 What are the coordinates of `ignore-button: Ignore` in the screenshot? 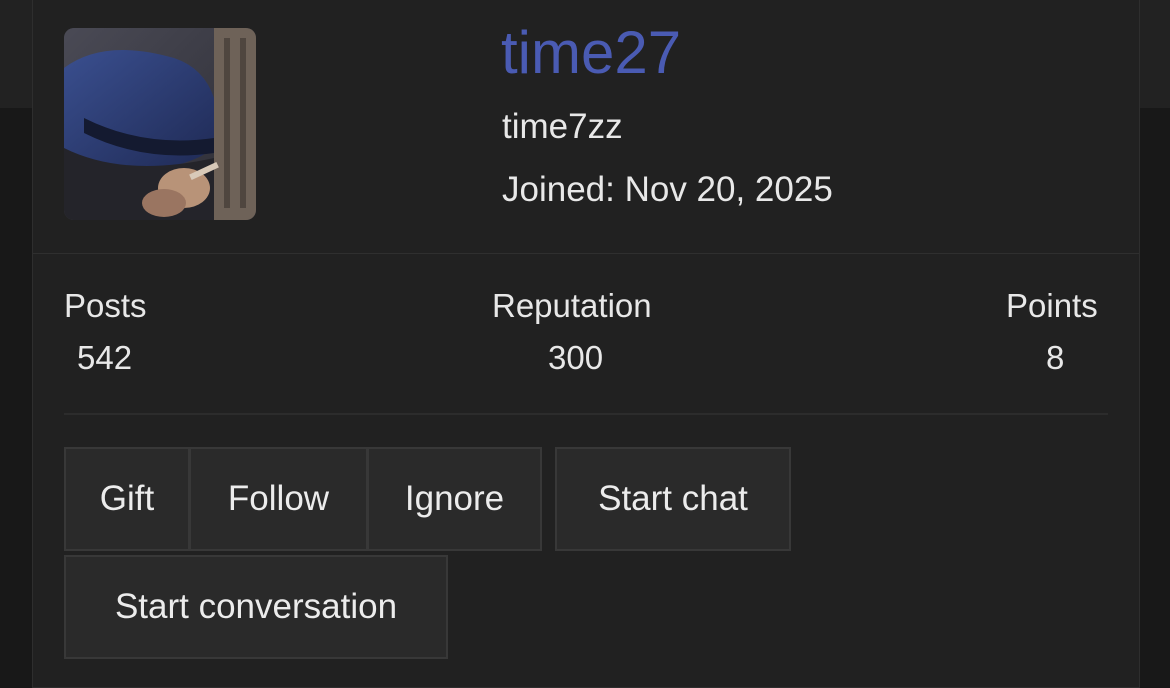 It's located at (454, 499).